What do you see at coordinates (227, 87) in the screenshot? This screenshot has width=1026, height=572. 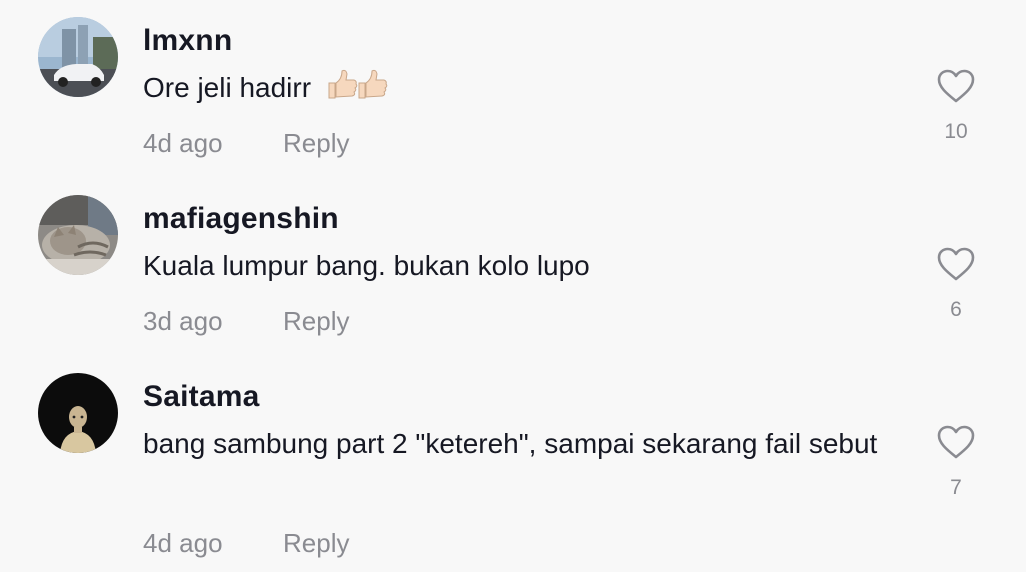 I see `comment-text-content: Ore jeli hadirr` at bounding box center [227, 87].